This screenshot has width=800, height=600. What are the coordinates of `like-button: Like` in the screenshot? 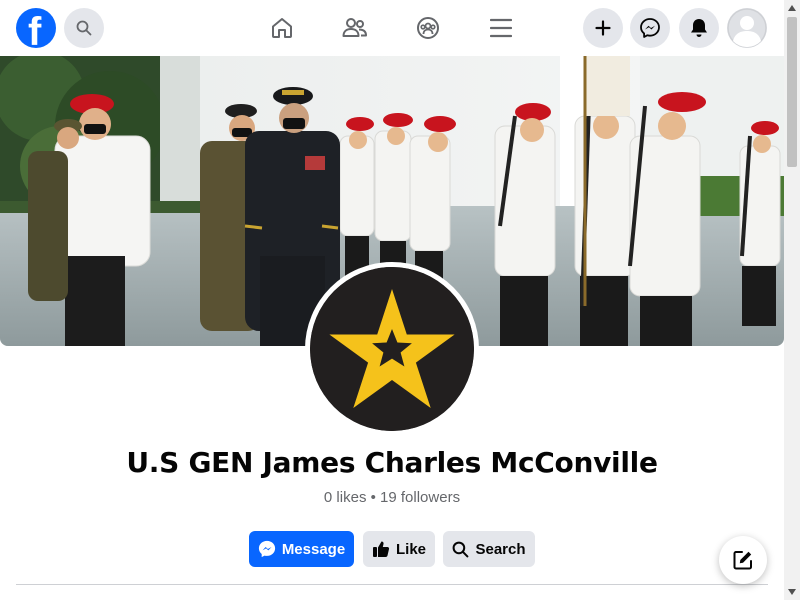 It's located at (399, 549).